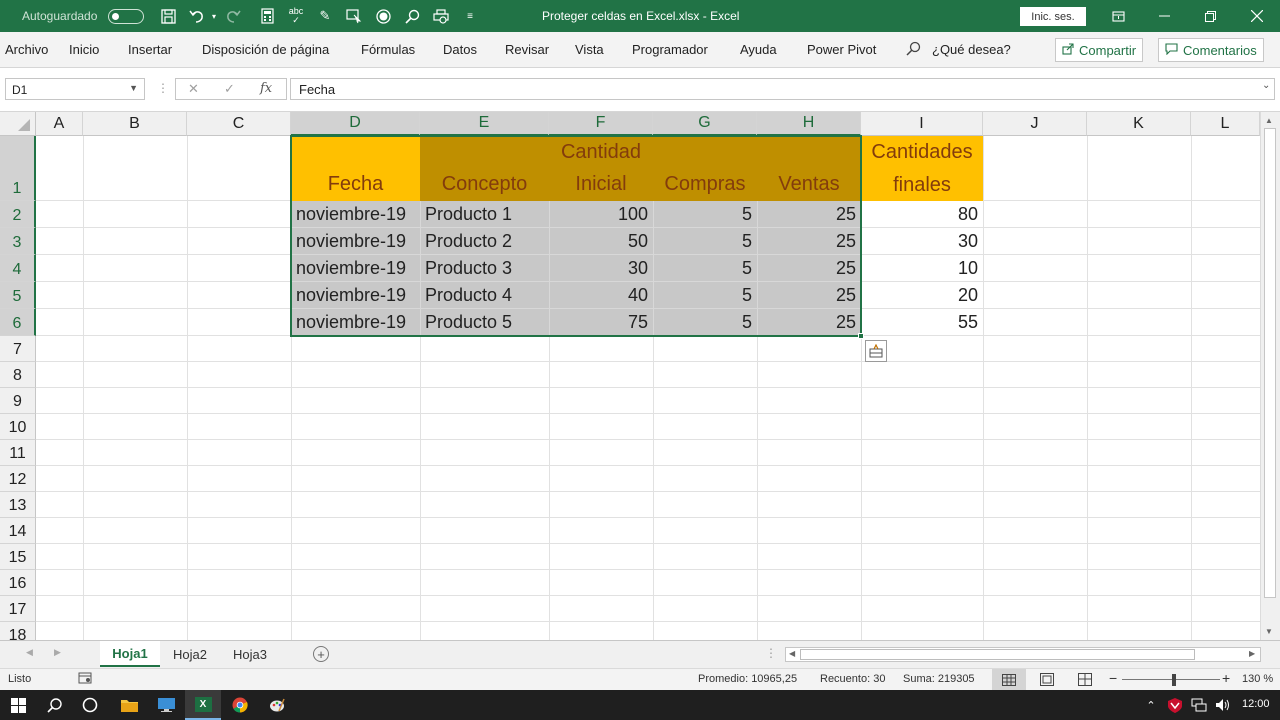 This screenshot has height=720, width=1280. I want to click on tab-archivo: Archivo, so click(26, 49).